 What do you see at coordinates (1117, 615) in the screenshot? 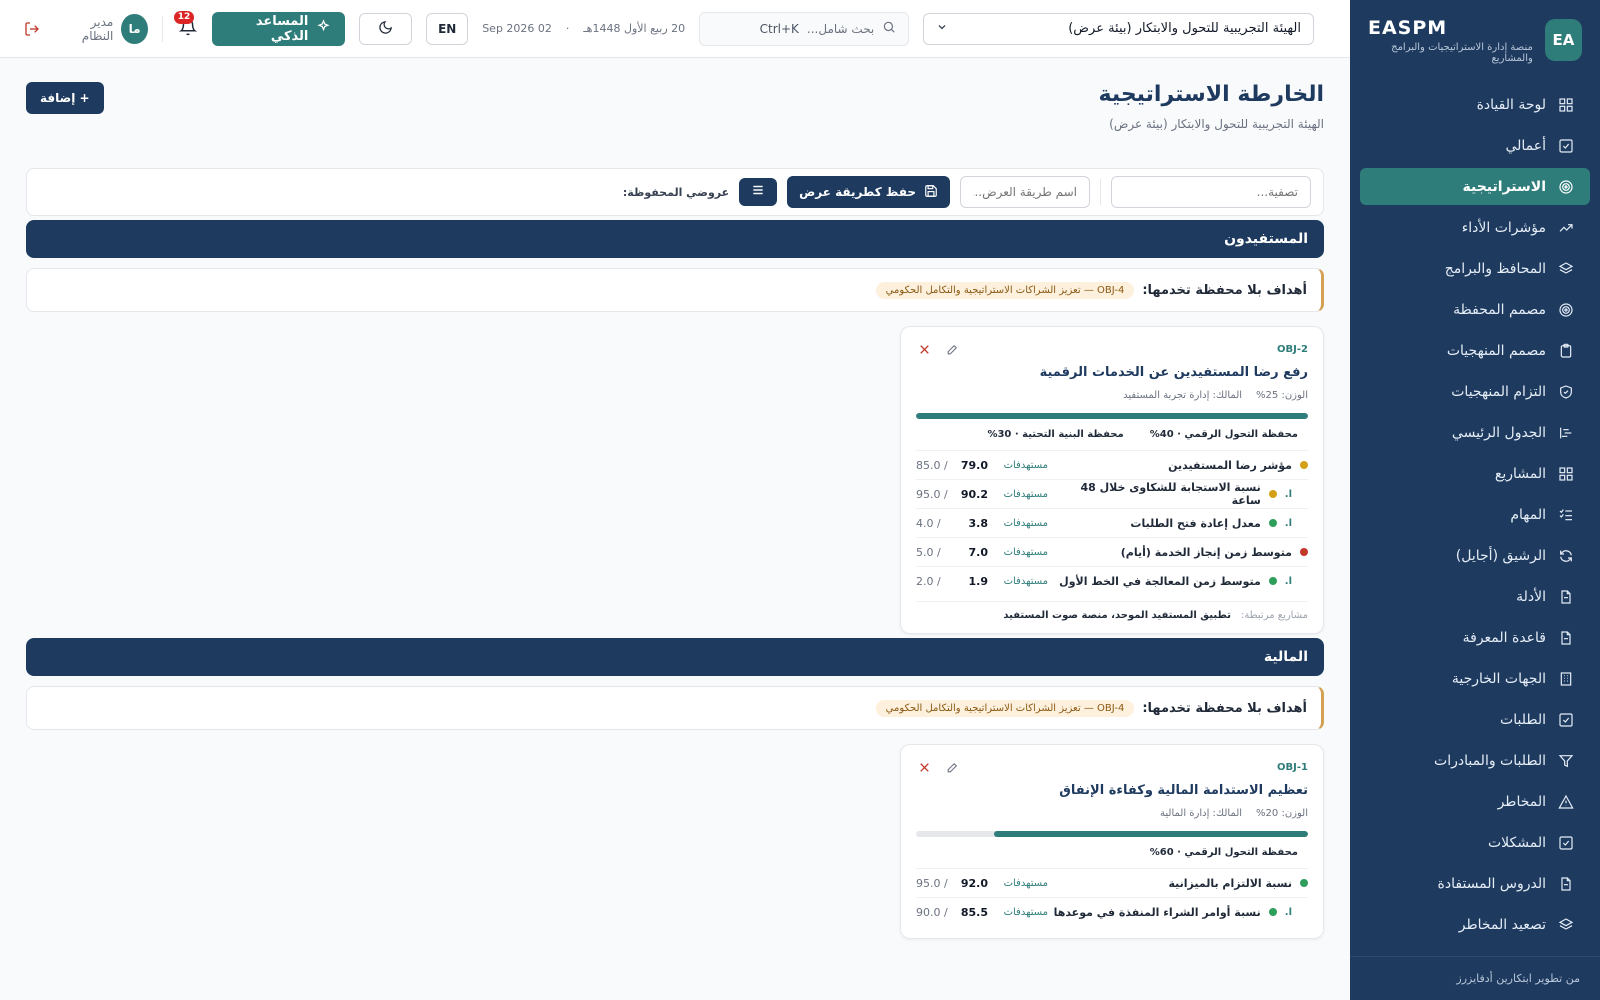
I see `linked-projects: تطبيق المستفيد الموحد، منصة صوت المستفيد` at bounding box center [1117, 615].